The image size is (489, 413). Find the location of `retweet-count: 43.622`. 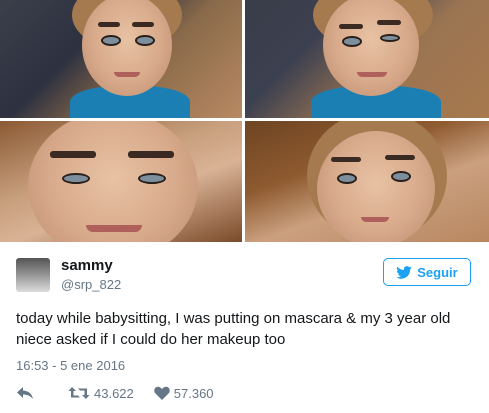

retweet-count: 43.622 is located at coordinates (114, 393).